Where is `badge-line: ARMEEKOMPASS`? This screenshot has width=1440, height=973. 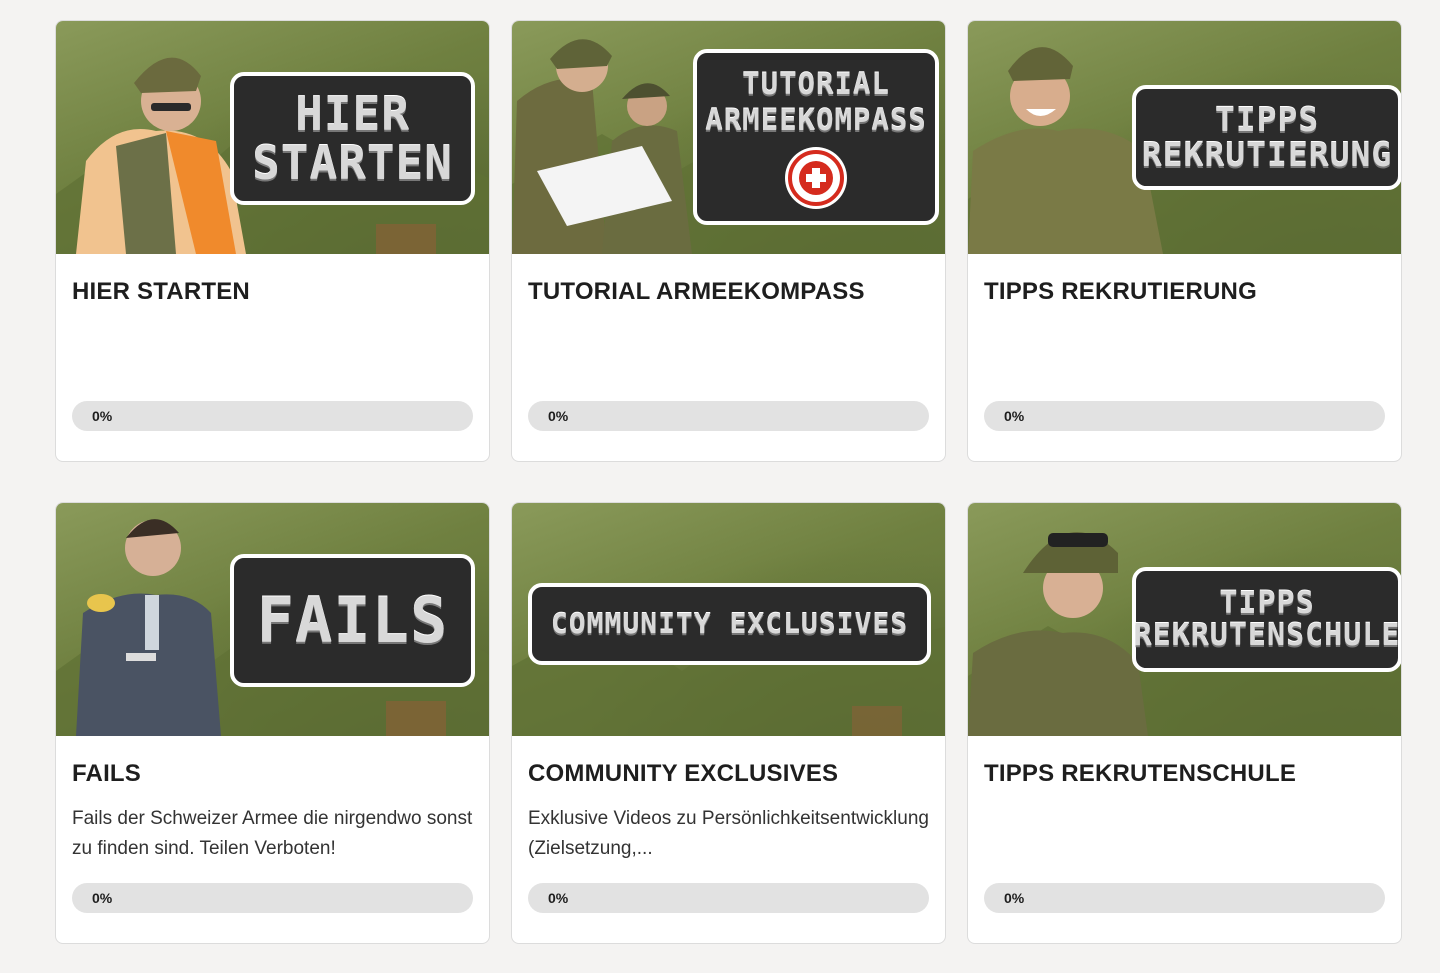
badge-line: ARMEEKOMPASS is located at coordinates (816, 120).